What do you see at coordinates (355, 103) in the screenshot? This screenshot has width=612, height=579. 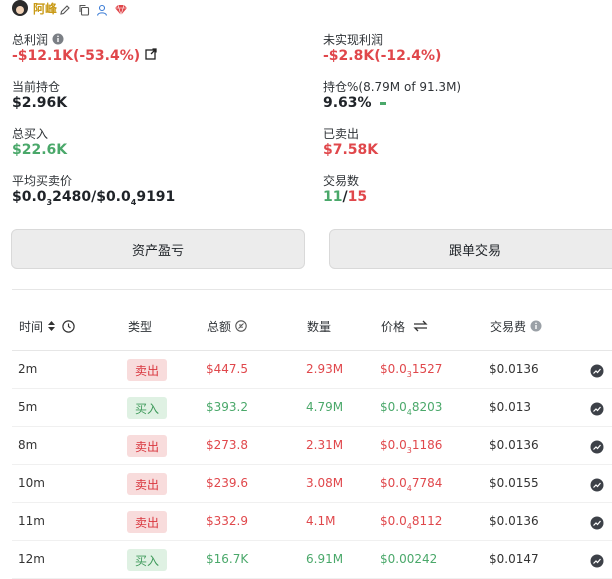 I see `holding-pct-value: 9.63%` at bounding box center [355, 103].